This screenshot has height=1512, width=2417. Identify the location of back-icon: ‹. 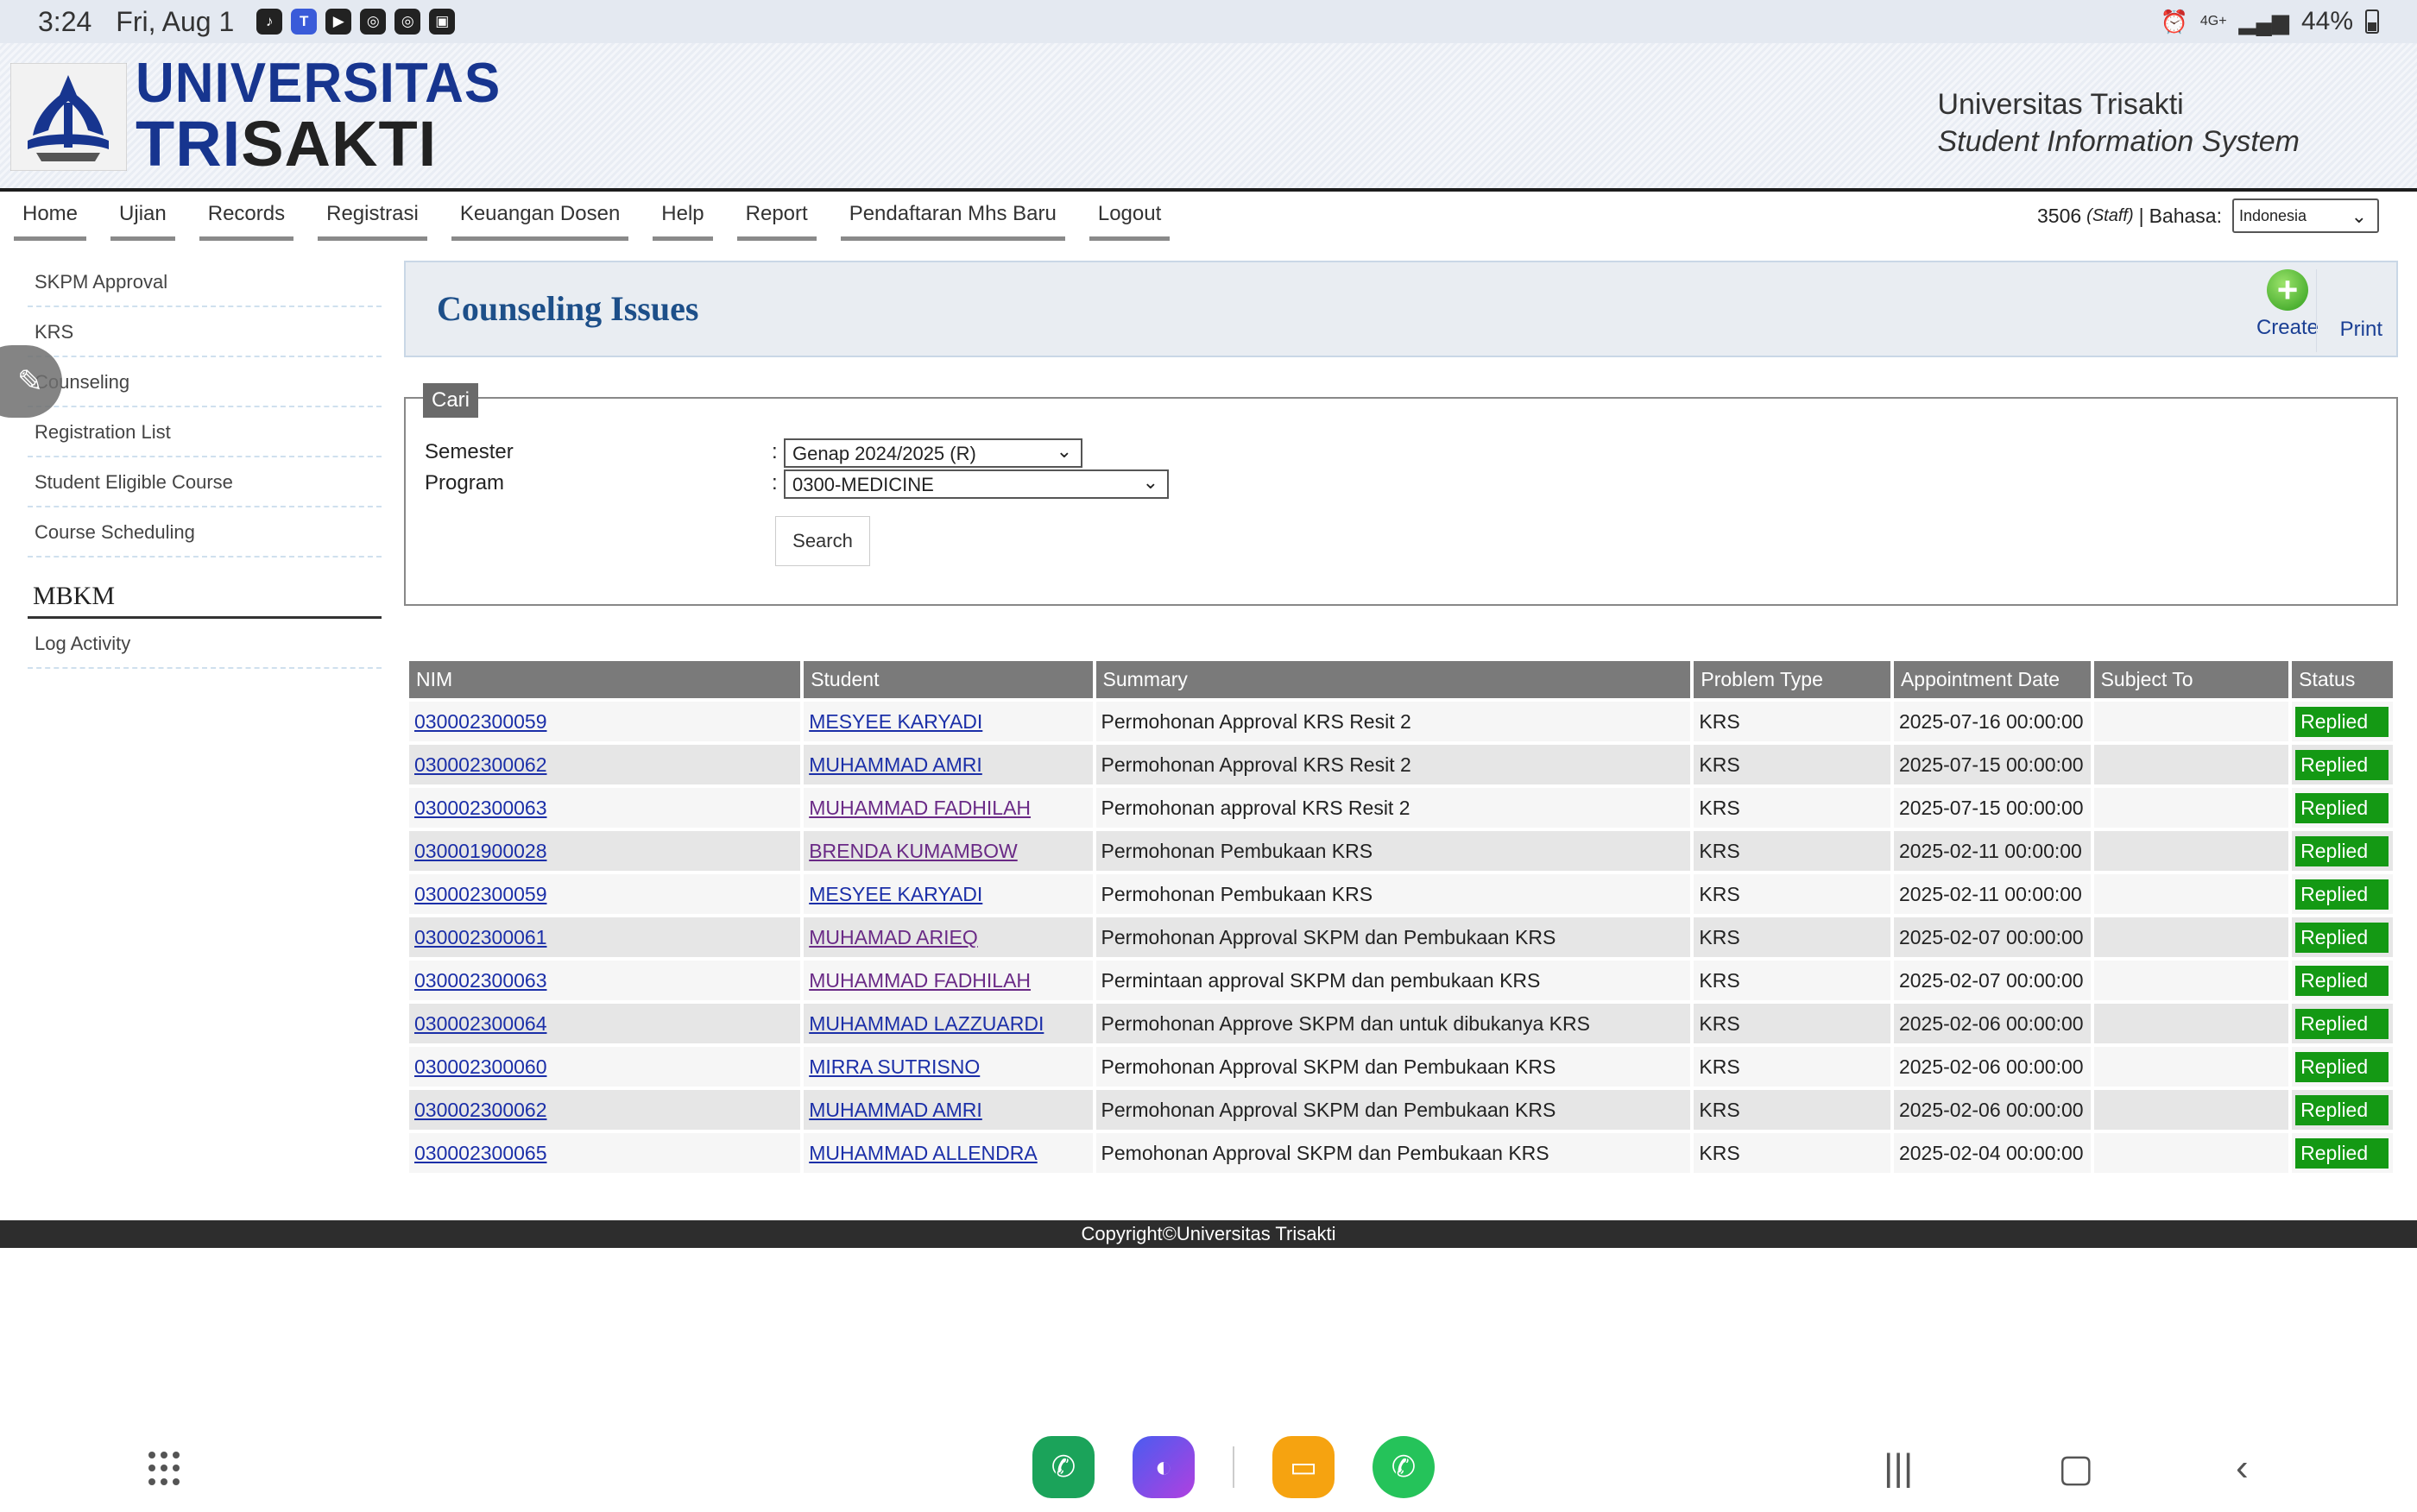
(2242, 1468).